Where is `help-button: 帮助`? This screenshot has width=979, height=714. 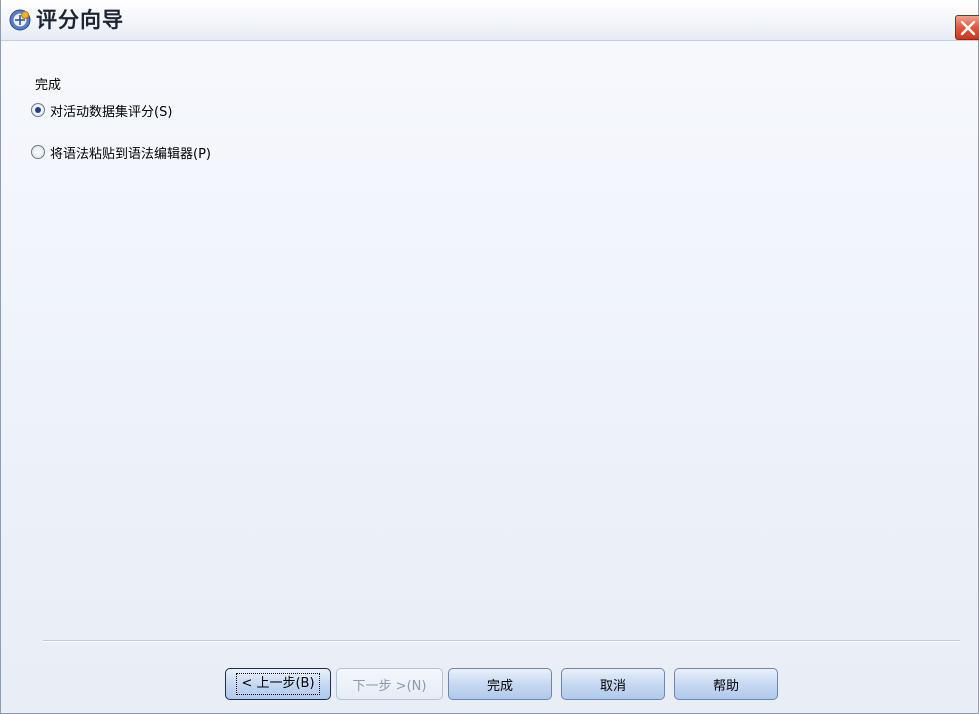
help-button: 帮助 is located at coordinates (726, 684).